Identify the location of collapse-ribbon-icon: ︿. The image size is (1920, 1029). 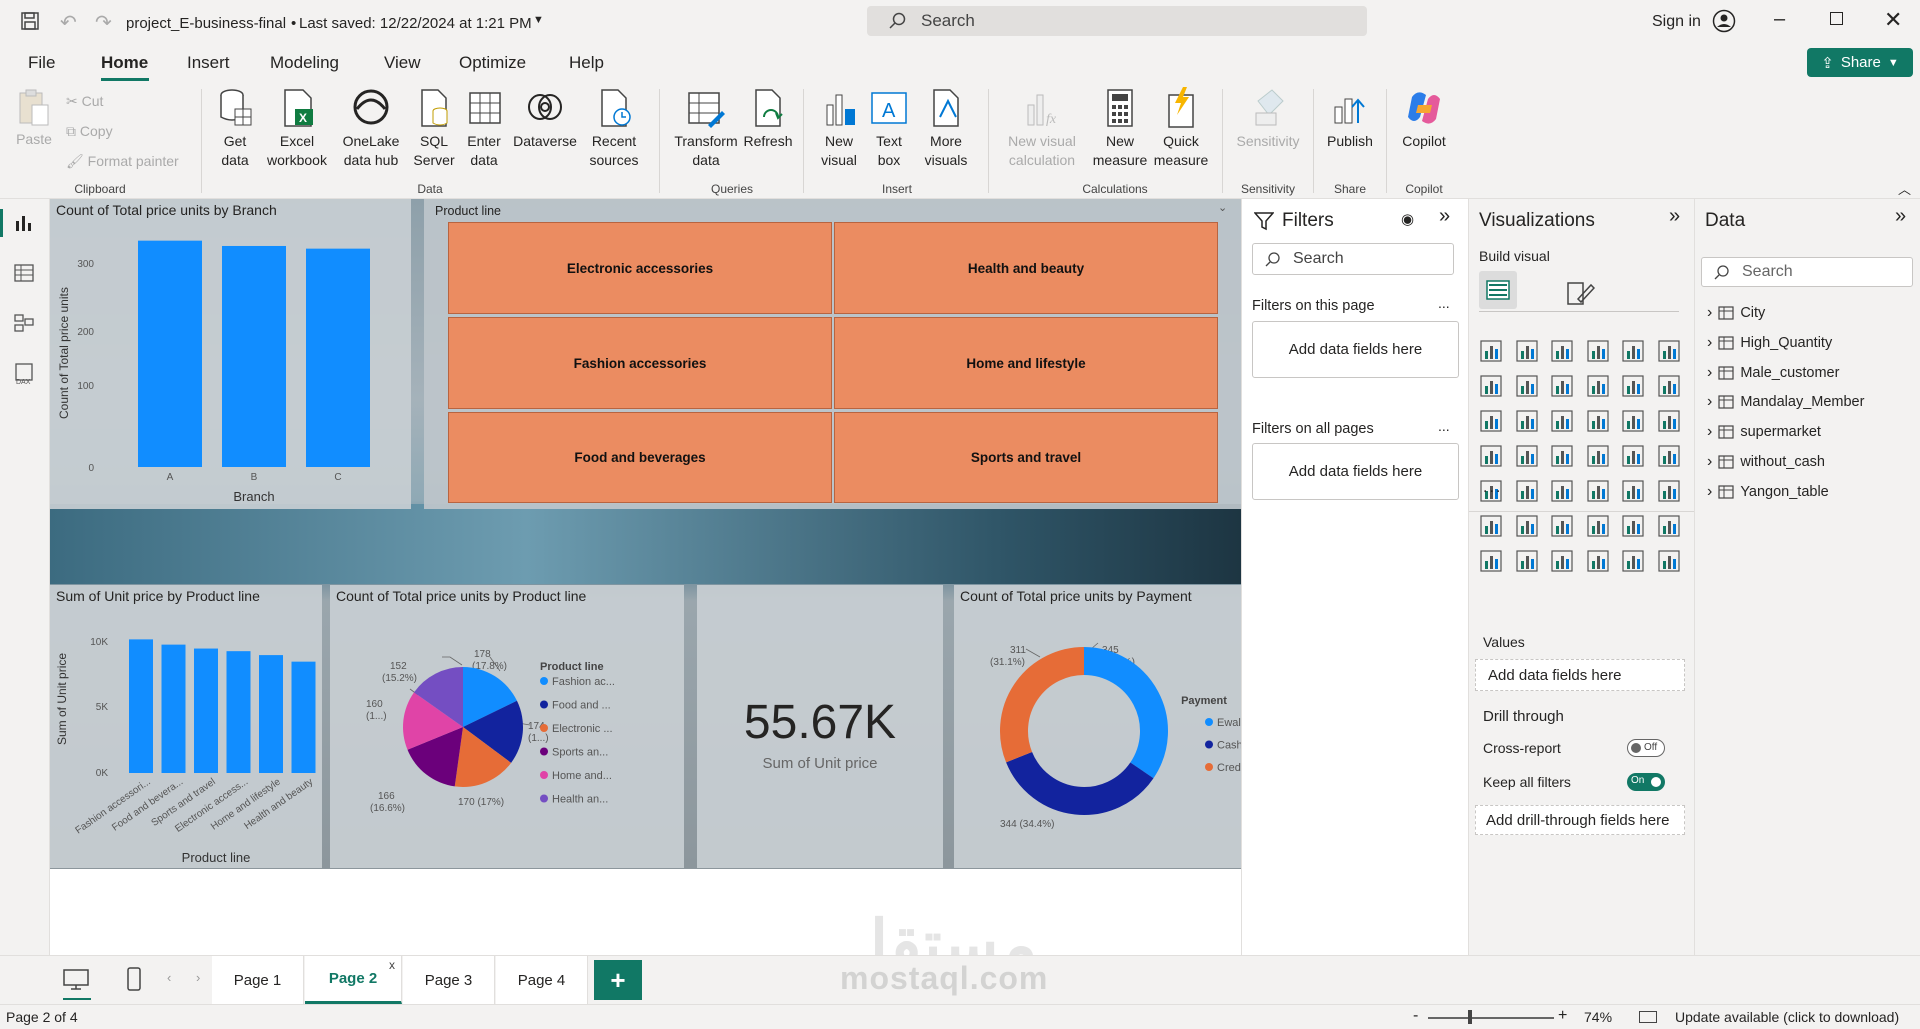
(1904, 188).